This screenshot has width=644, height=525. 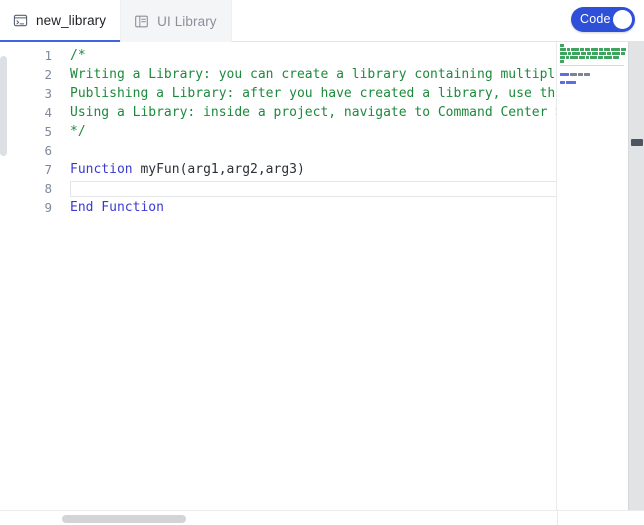 I want to click on token-plain: myFun(arg1,arg2,arg3), so click(x=222, y=169).